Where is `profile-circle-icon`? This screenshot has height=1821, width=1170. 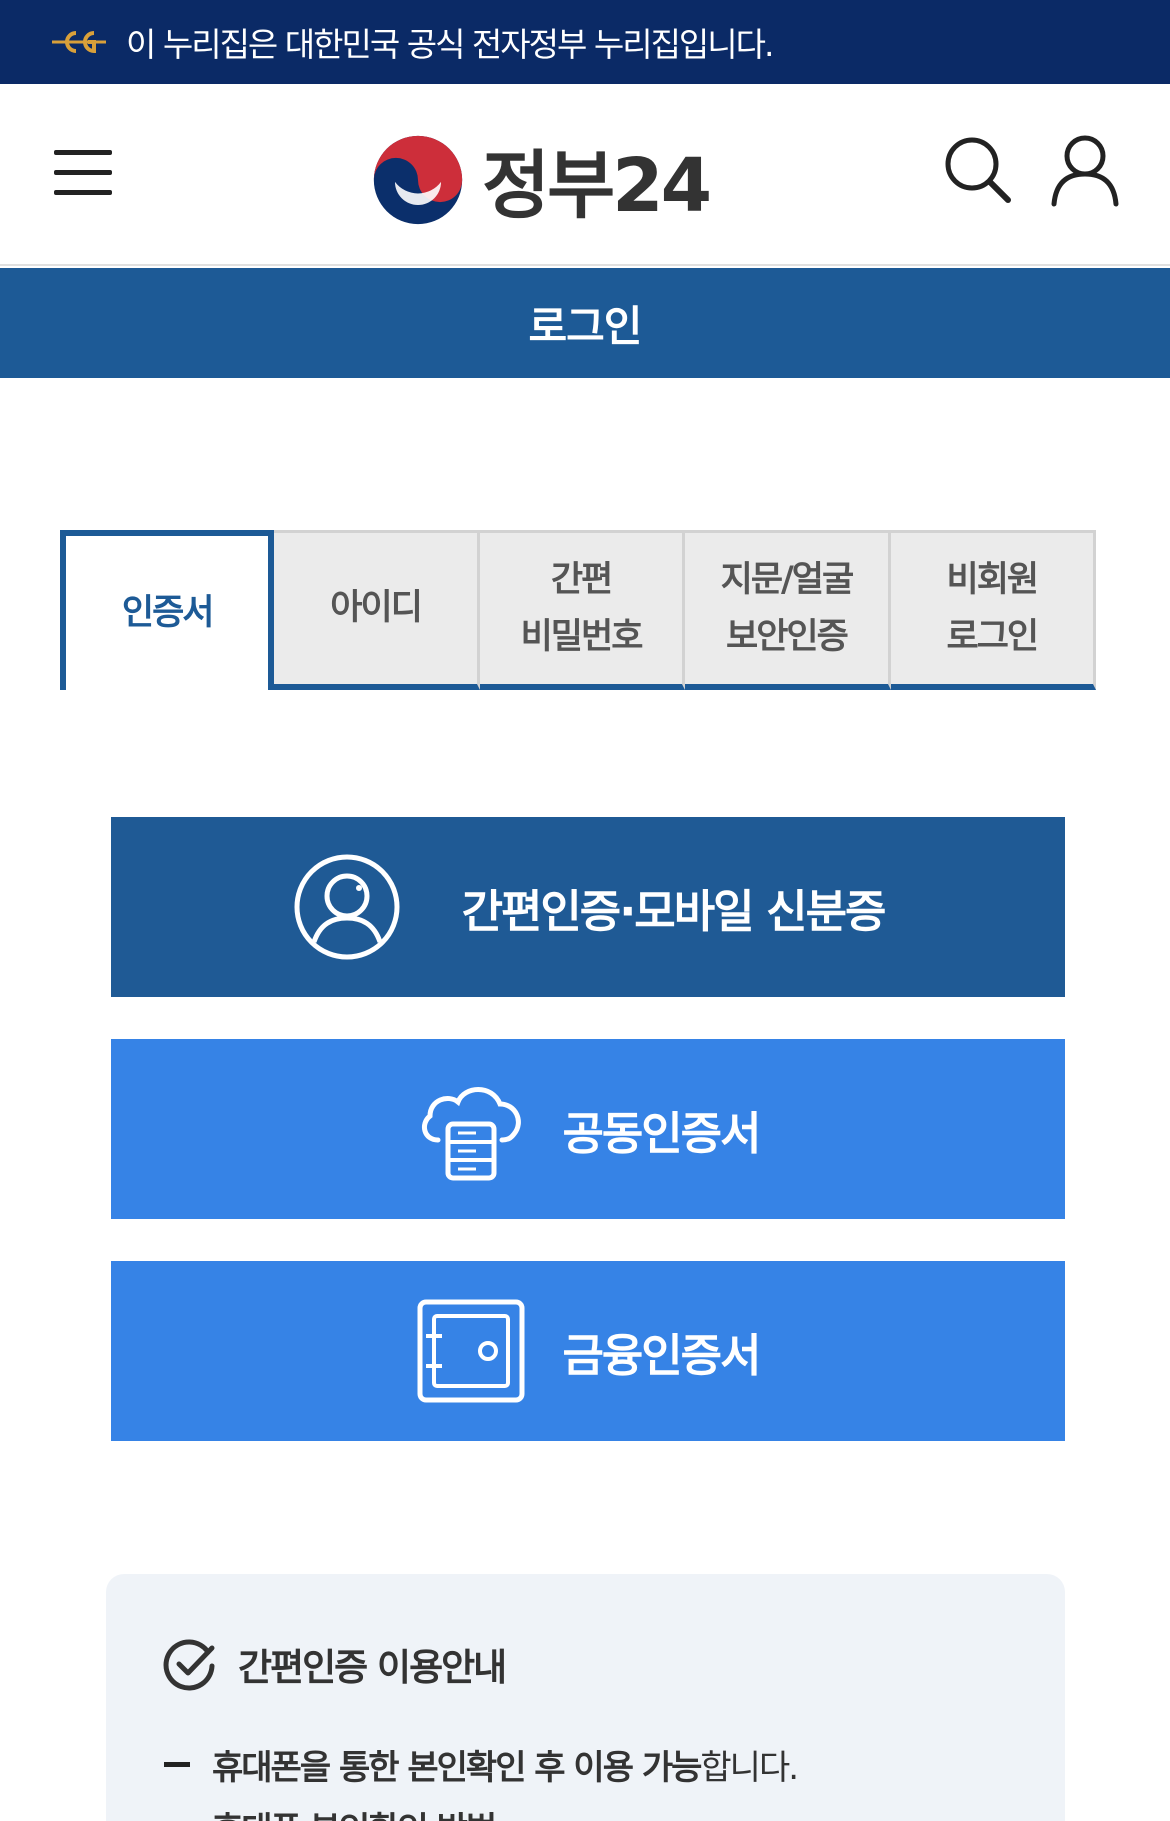 profile-circle-icon is located at coordinates (347, 907).